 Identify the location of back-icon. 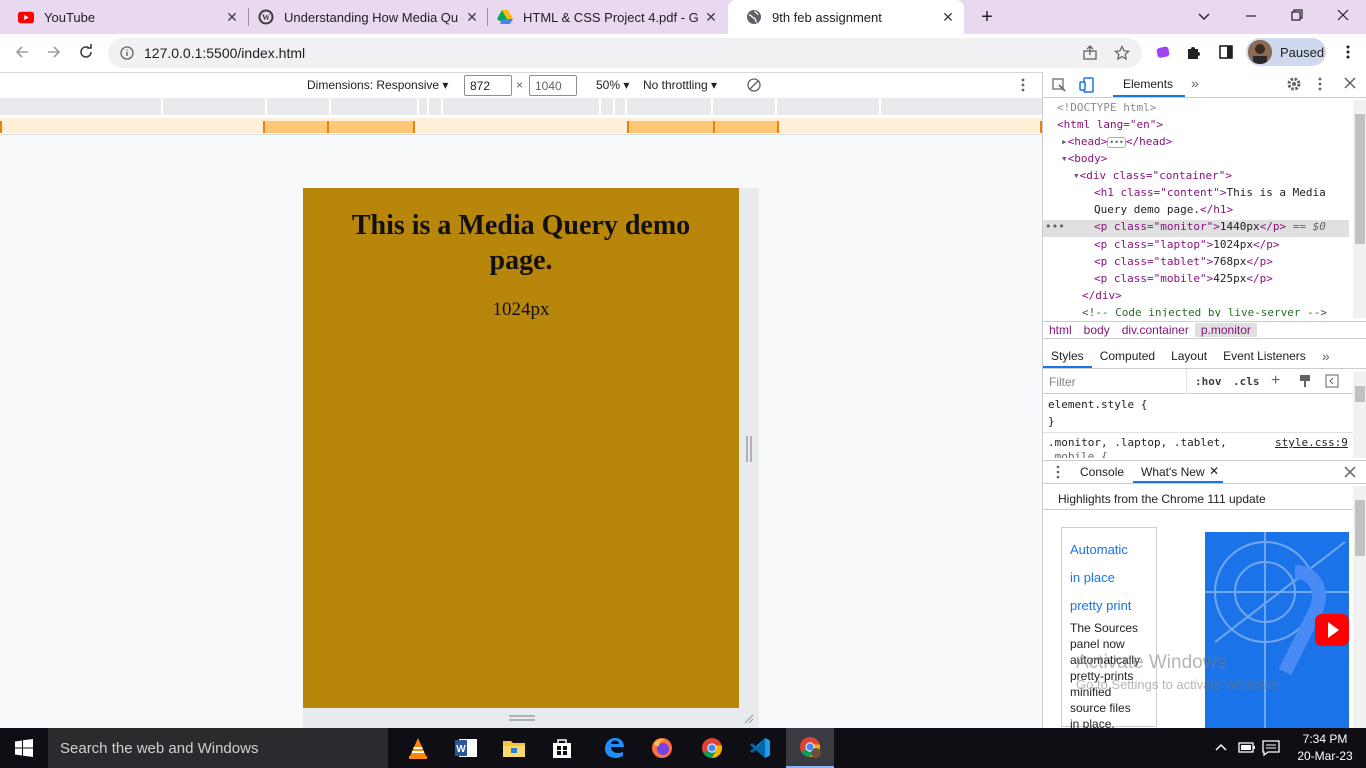
(22, 52).